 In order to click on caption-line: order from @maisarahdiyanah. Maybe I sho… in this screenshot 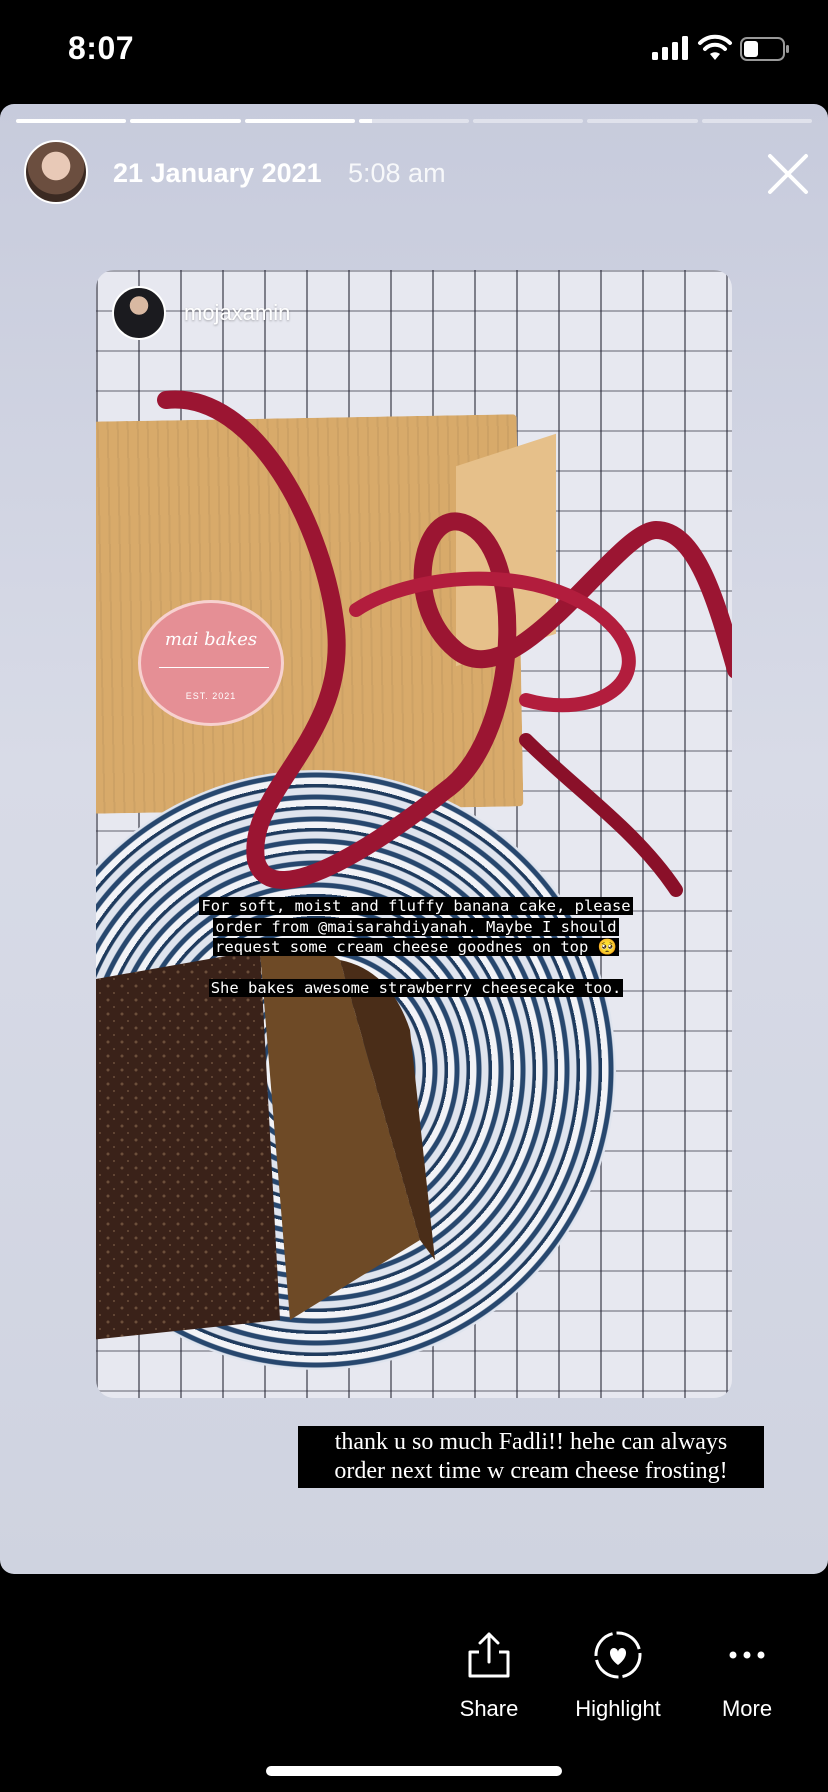, I will do `click(416, 926)`.